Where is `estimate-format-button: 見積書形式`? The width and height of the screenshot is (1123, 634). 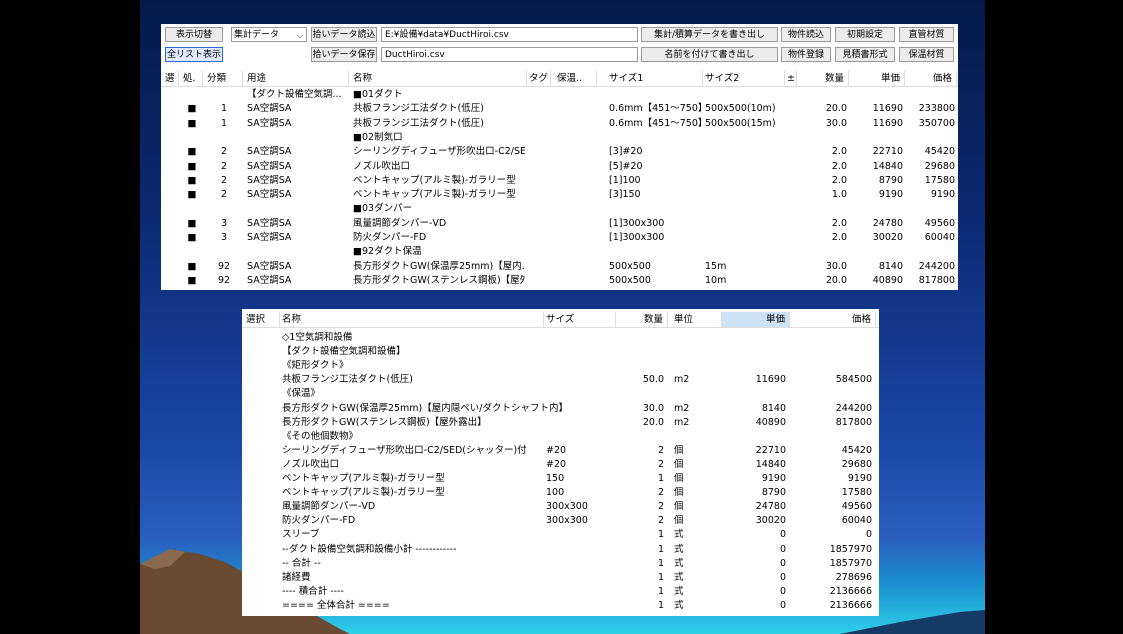
estimate-format-button: 見積書形式 is located at coordinates (865, 54).